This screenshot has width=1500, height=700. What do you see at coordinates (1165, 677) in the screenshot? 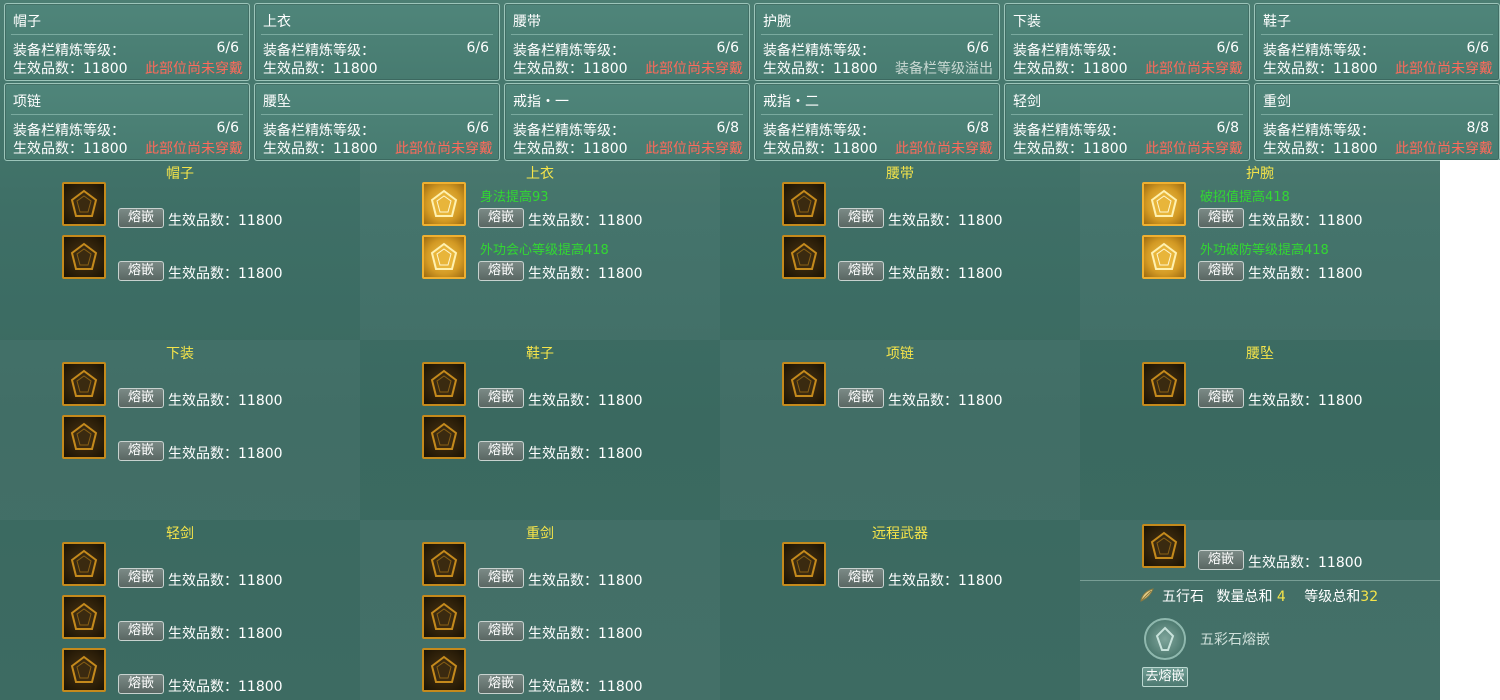
I see `go-embed-button: 去熔嵌` at bounding box center [1165, 677].